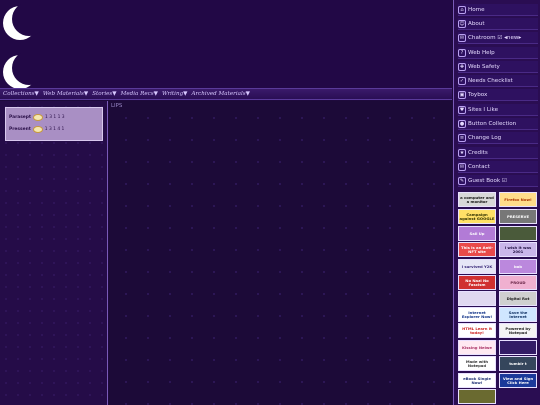 The height and width of the screenshot is (405, 540). Describe the element at coordinates (492, 123) in the screenshot. I see `sidebar-item-label: Button Collection` at that location.